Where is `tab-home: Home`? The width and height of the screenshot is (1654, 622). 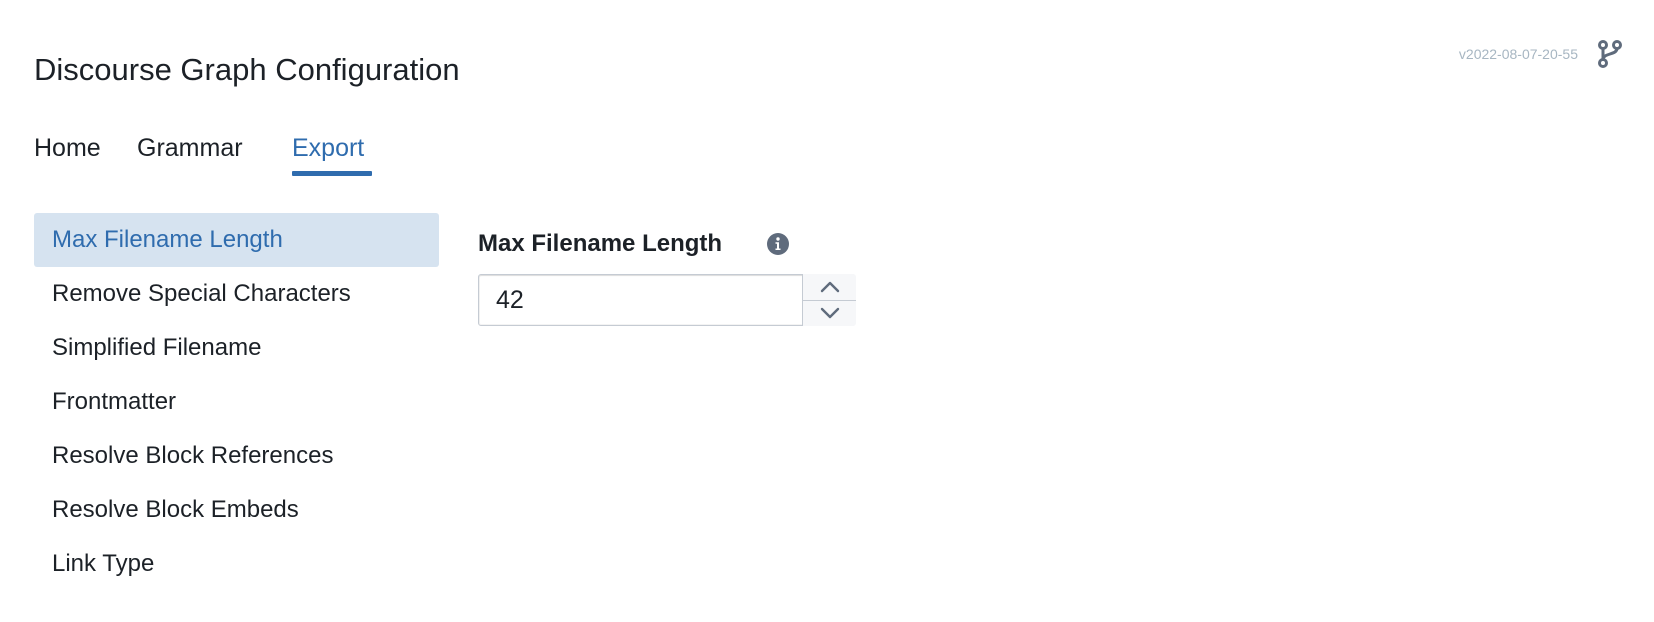
tab-home: Home is located at coordinates (67, 148).